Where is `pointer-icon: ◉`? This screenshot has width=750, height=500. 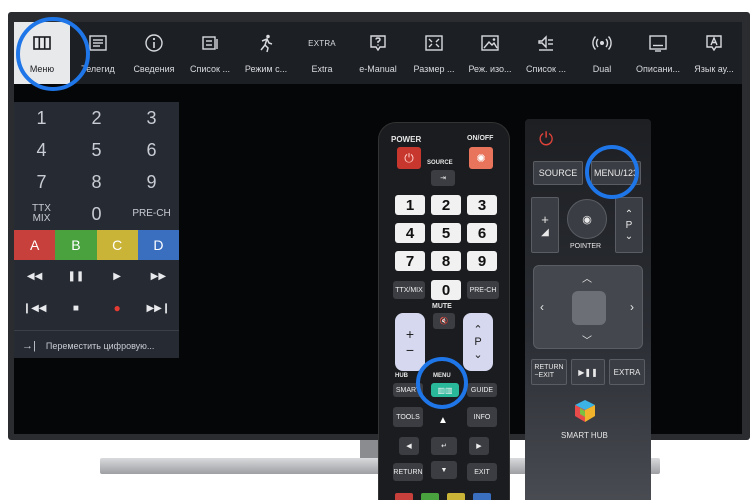
pointer-icon: ◉ is located at coordinates (587, 219).